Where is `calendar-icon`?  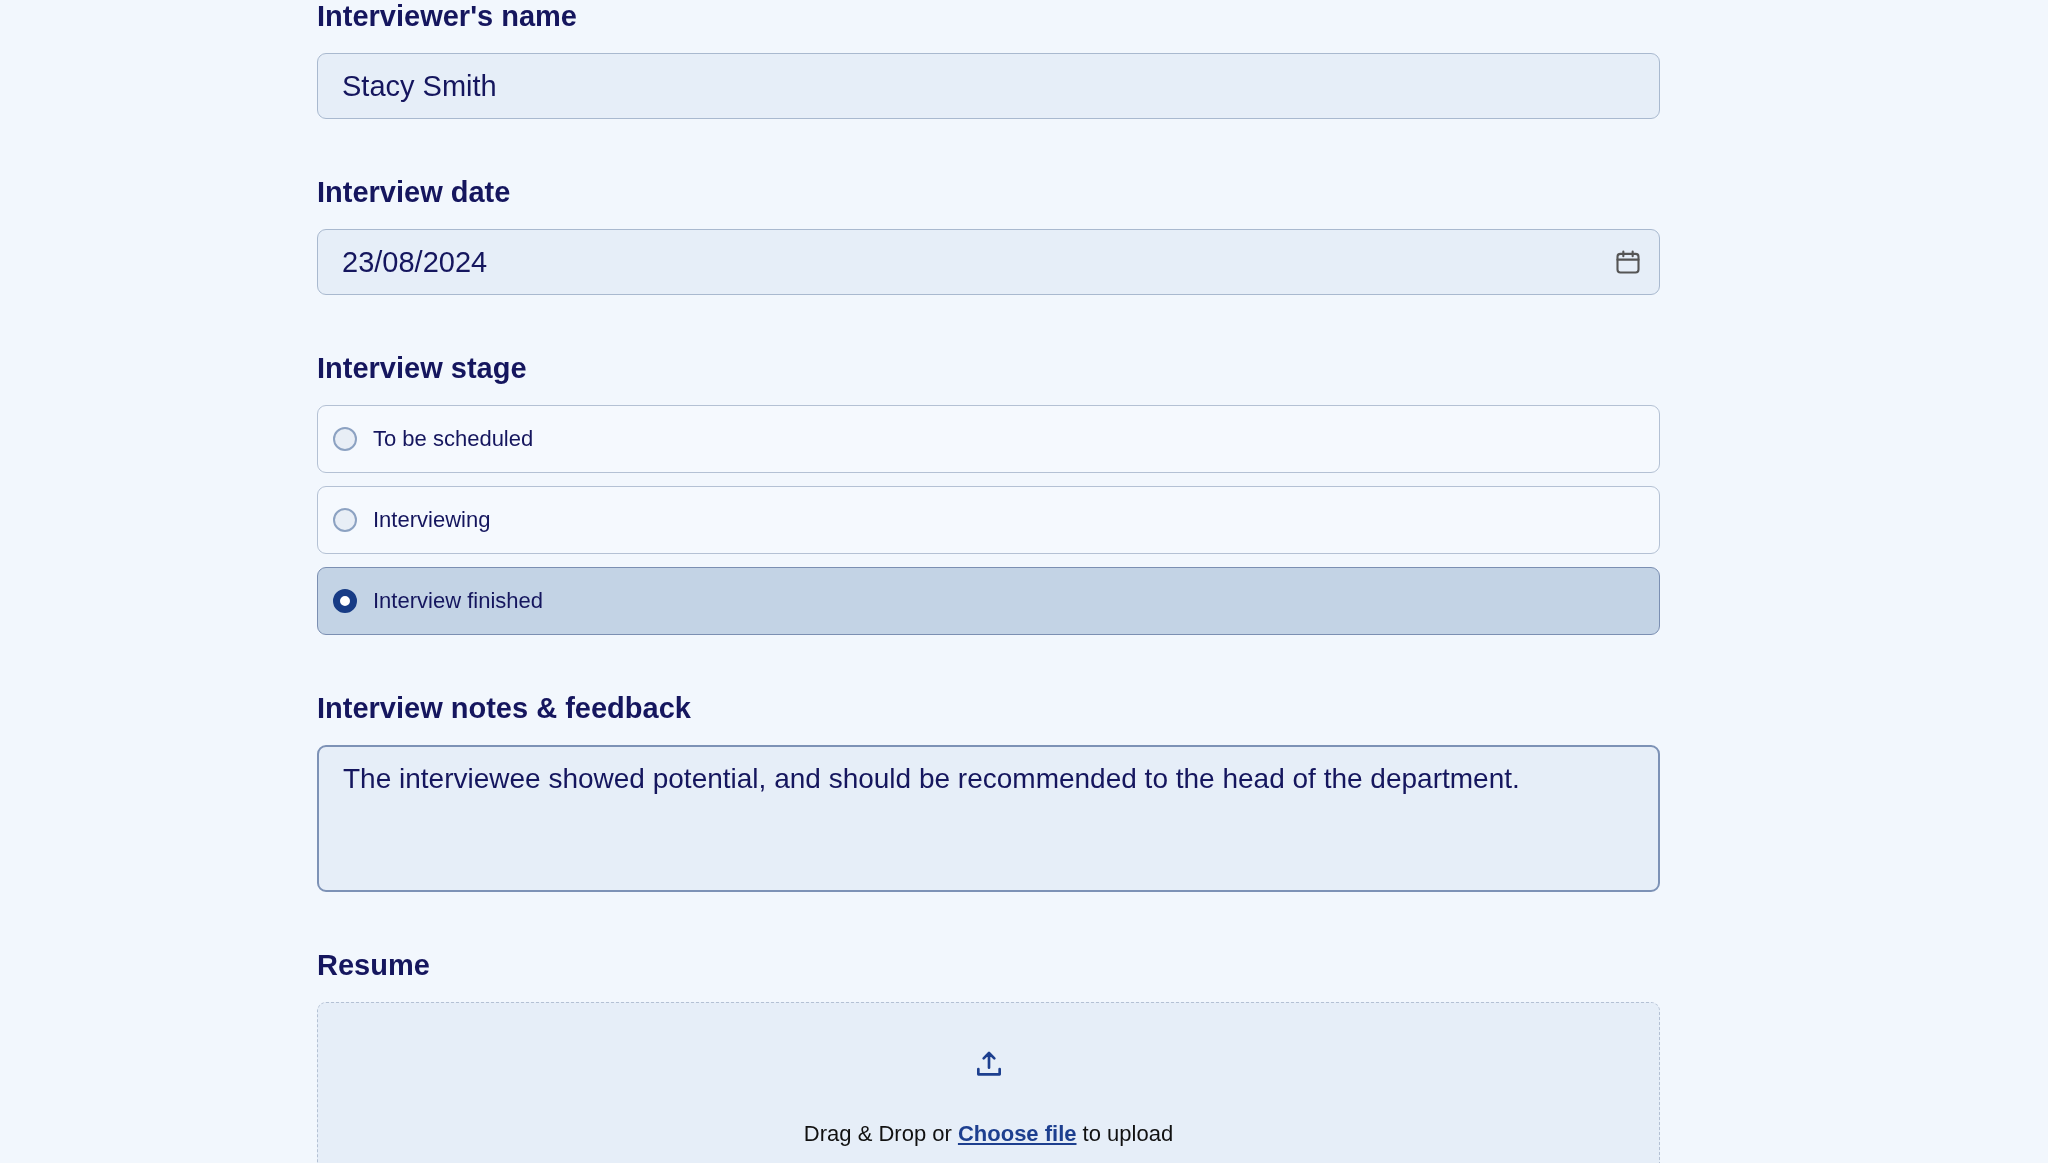 calendar-icon is located at coordinates (1628, 262).